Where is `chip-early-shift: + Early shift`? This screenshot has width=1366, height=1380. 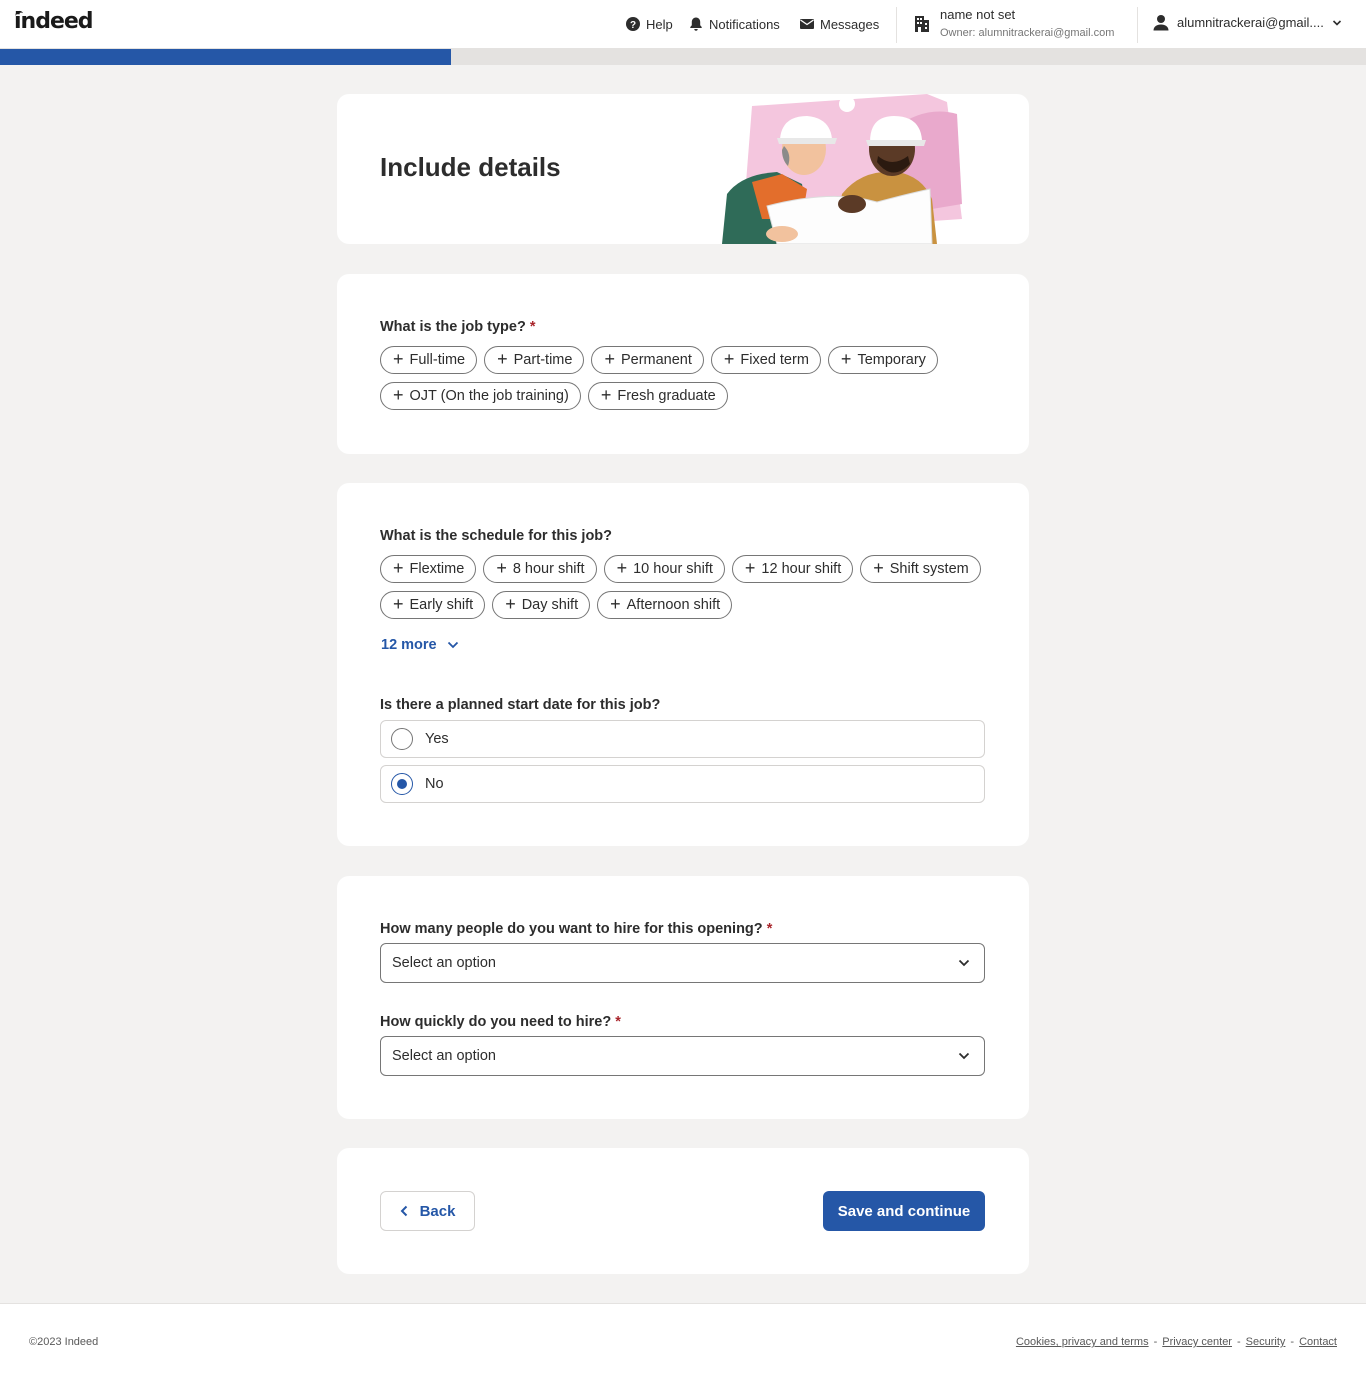
chip-early-shift: + Early shift is located at coordinates (433, 605).